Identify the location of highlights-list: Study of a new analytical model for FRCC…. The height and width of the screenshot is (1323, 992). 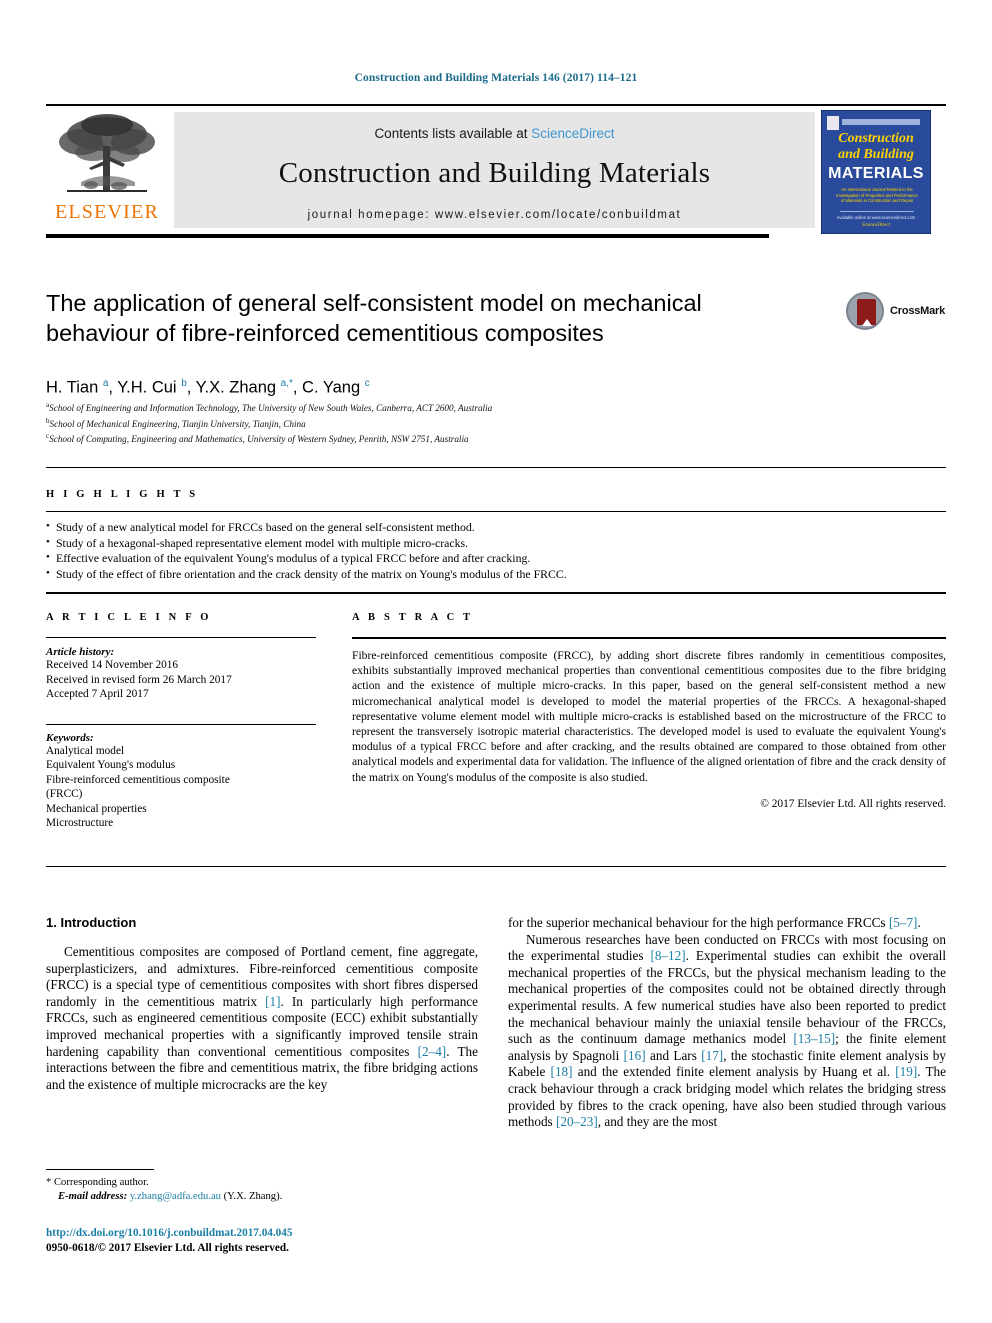
(486, 551).